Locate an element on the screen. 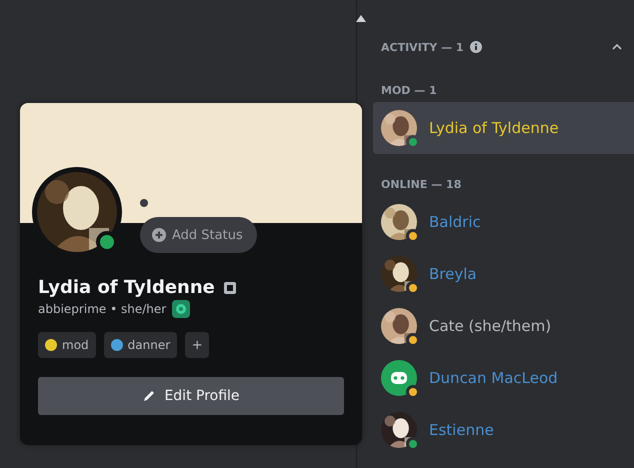  member-item: Duncan MacLeod is located at coordinates (503, 378).